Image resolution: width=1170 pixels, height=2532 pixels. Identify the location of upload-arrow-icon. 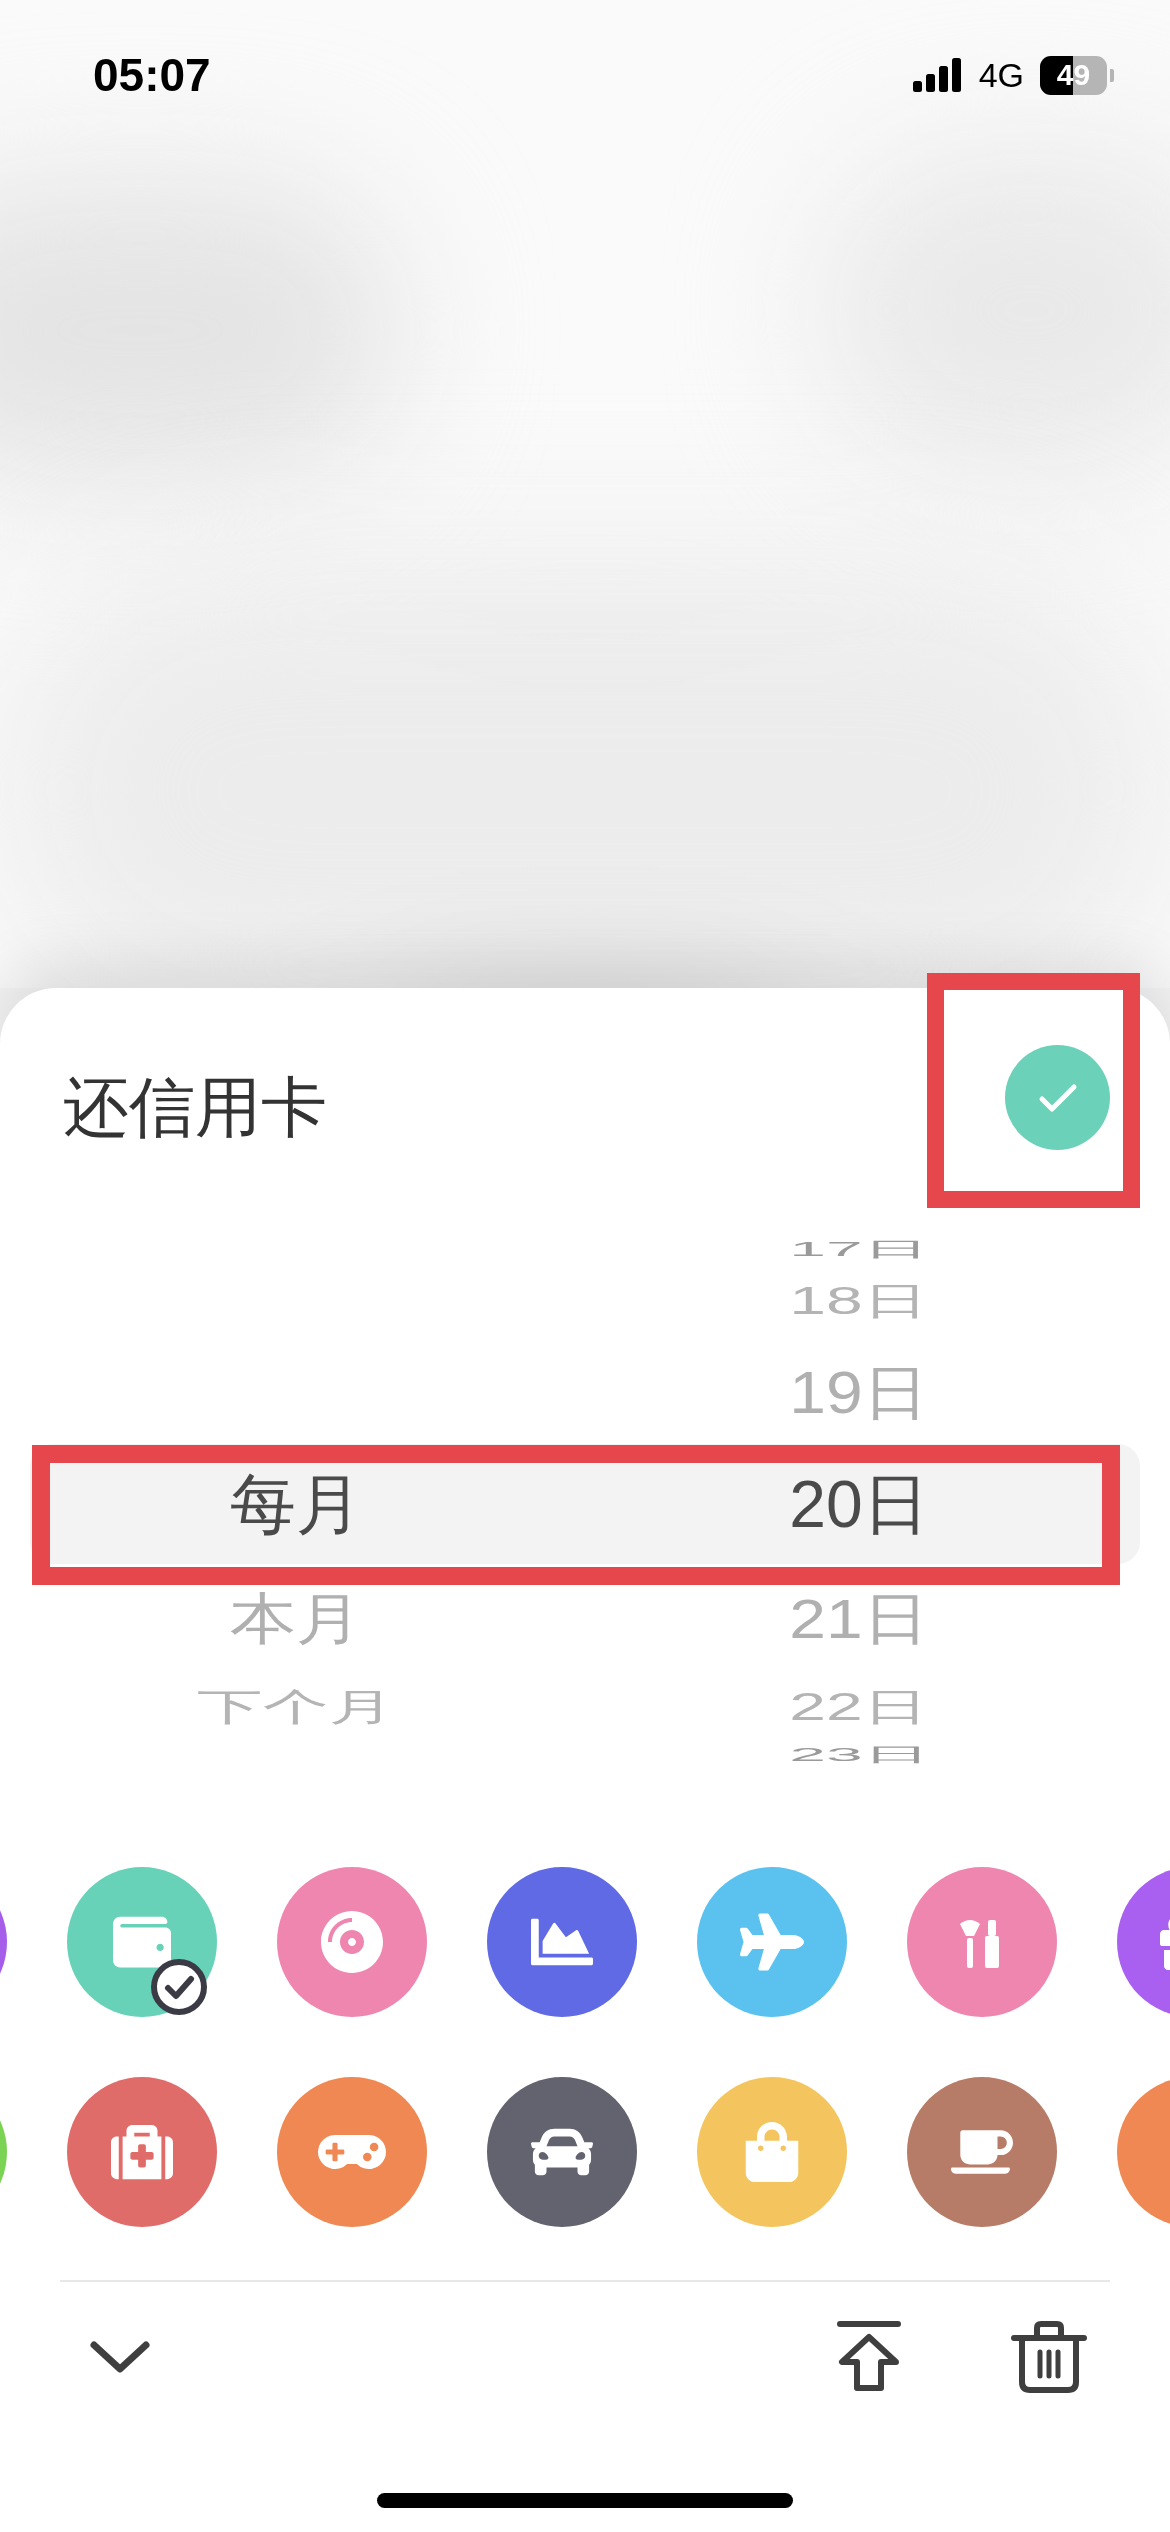
(869, 2357).